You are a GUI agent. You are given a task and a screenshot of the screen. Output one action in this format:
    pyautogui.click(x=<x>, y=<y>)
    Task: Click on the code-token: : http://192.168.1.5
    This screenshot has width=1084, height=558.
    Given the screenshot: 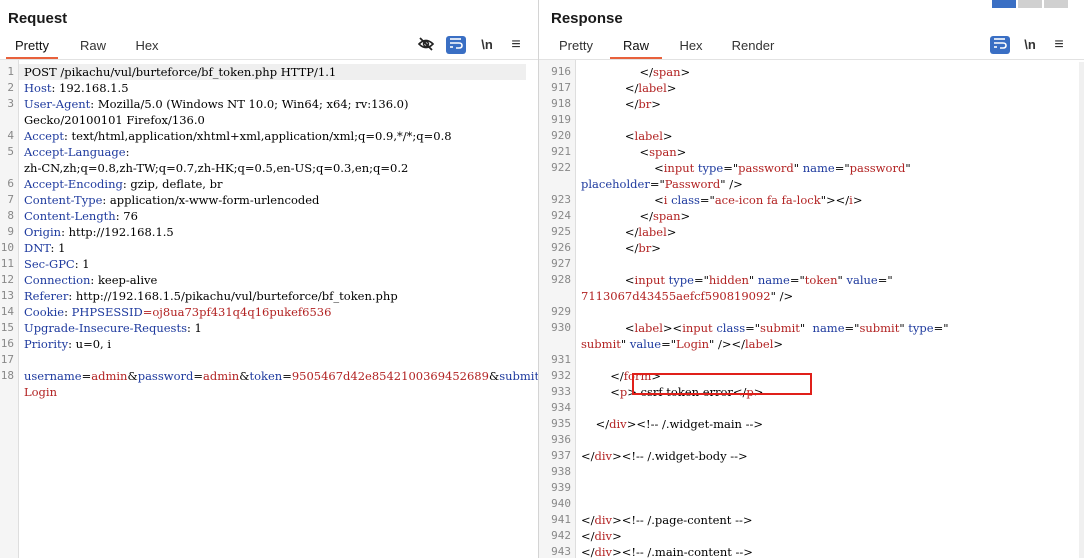 What is the action you would take?
    pyautogui.click(x=117, y=232)
    